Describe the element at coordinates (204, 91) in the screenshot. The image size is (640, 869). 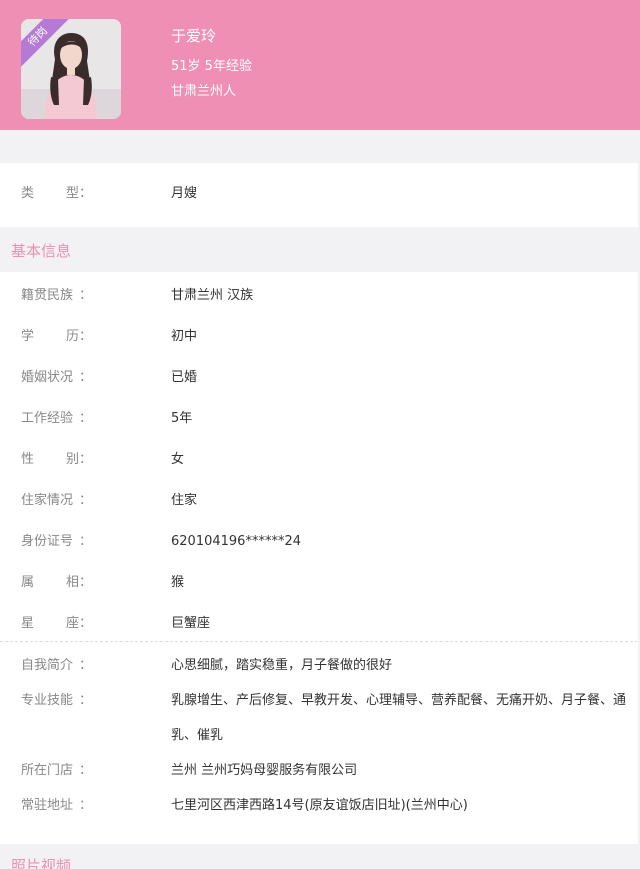
I see `origin-text: 甘肃兰州人` at that location.